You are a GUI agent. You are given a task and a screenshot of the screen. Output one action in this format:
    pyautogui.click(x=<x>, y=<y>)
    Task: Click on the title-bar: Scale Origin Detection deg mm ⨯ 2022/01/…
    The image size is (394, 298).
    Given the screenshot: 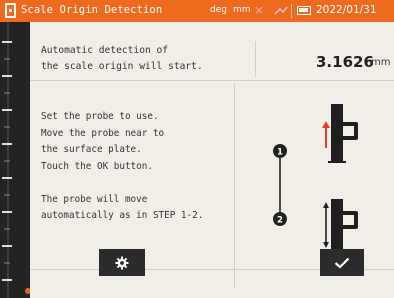 What is the action you would take?
    pyautogui.click(x=197, y=11)
    